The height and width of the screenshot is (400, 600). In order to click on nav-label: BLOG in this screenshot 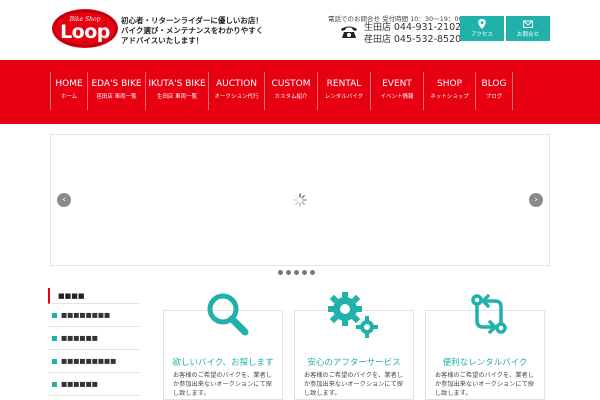, I will do `click(494, 84)`.